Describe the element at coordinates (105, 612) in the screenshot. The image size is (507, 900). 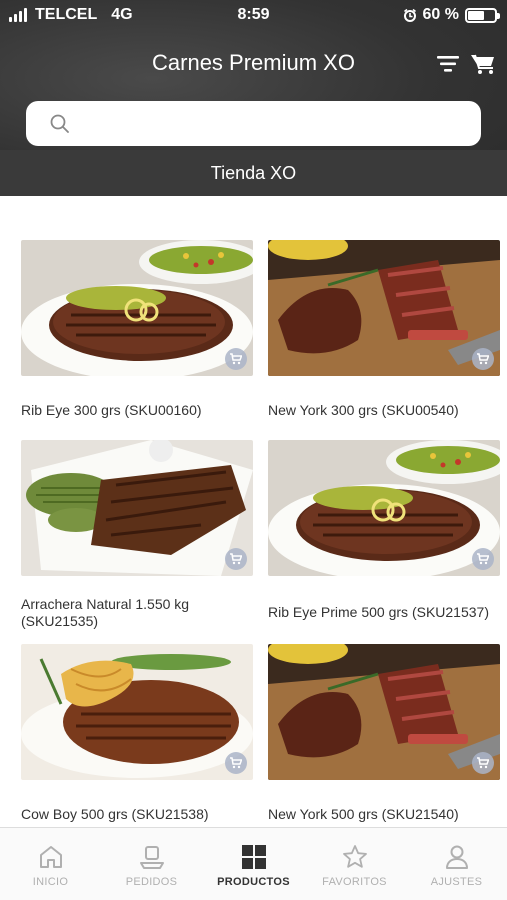
I see `product-name: Arrachera Natural 1.550 kg (SKU21535)` at that location.